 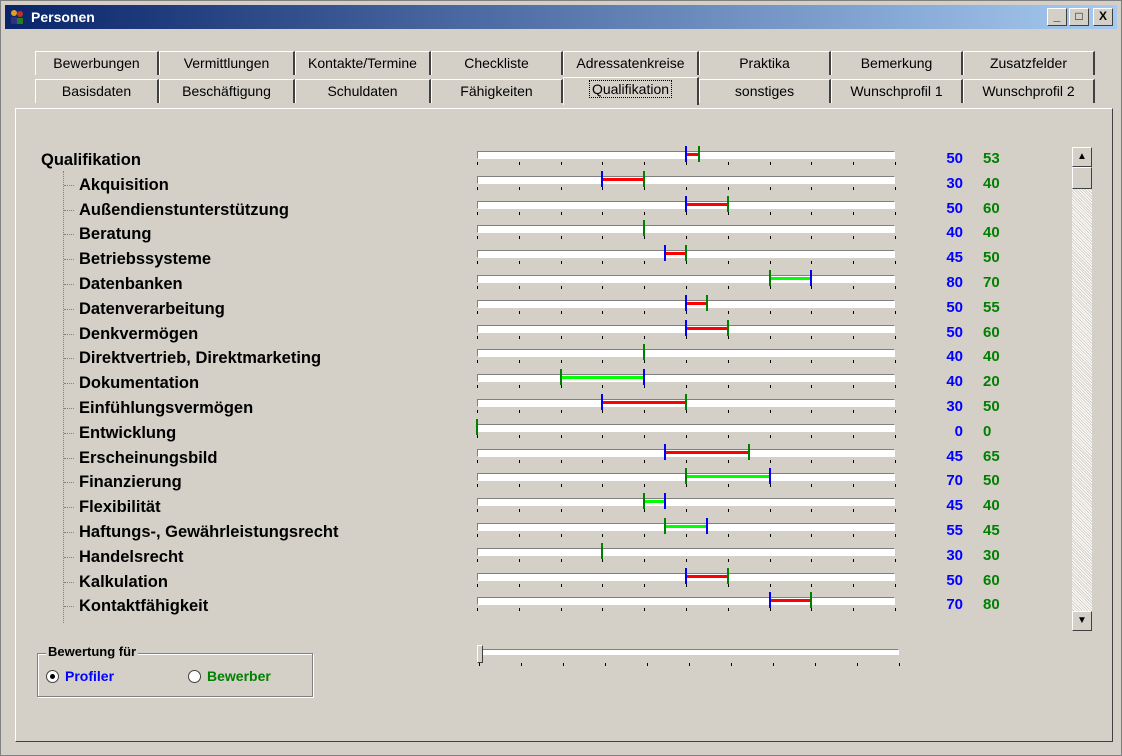 What do you see at coordinates (138, 334) in the screenshot?
I see `skill-label: Denkvermögen` at bounding box center [138, 334].